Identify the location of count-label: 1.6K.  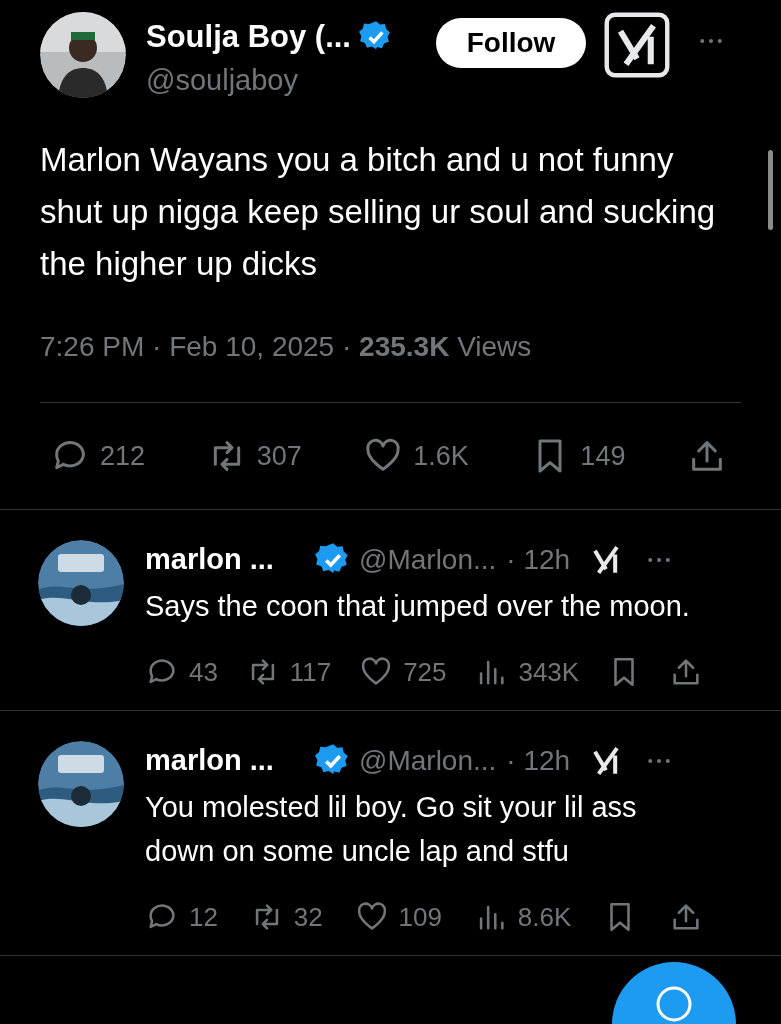
(441, 456).